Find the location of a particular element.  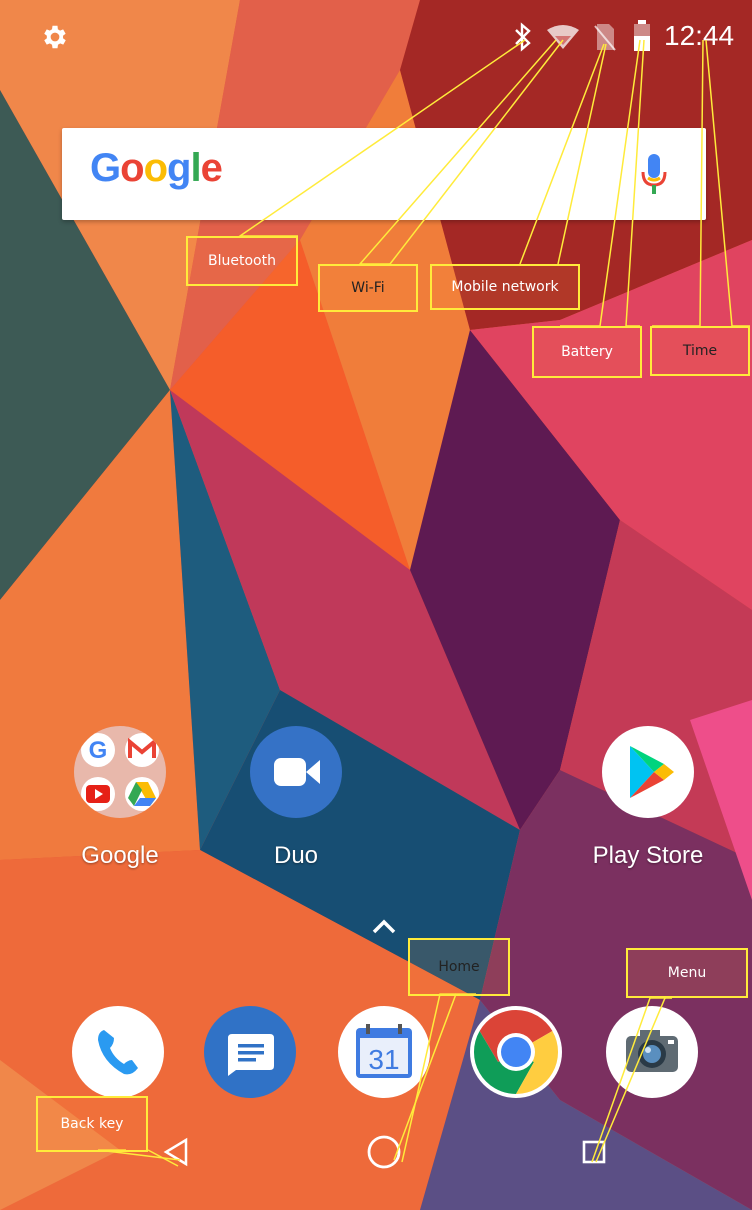

dock-chrome is located at coordinates (516, 1052).